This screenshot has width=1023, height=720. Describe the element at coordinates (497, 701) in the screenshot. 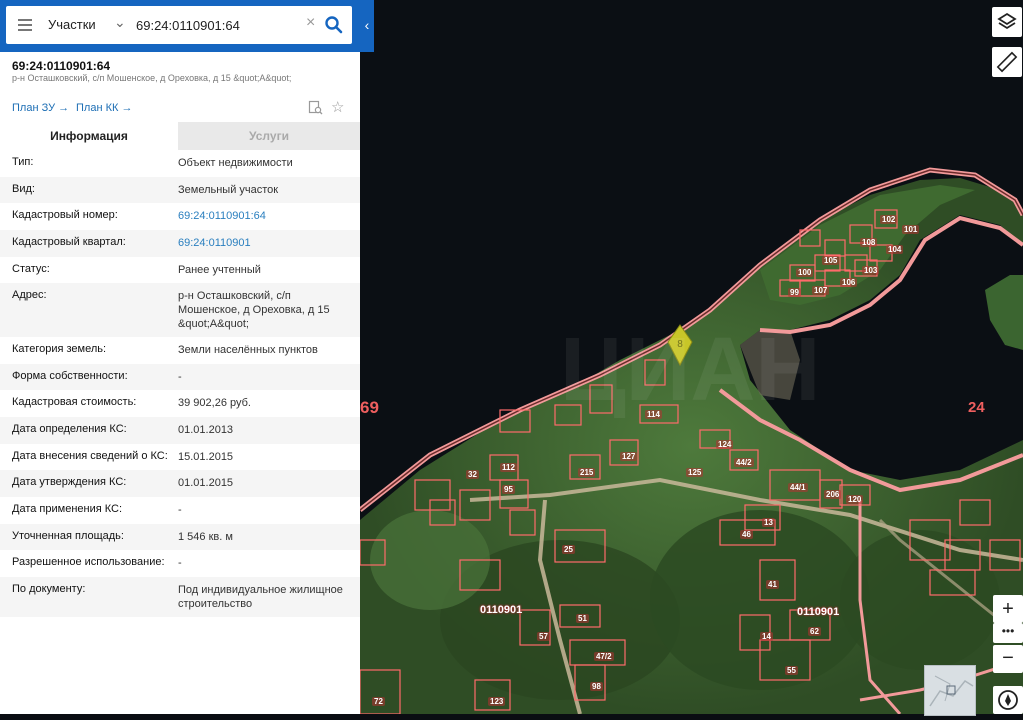

I see `parcel-label: 123` at that location.